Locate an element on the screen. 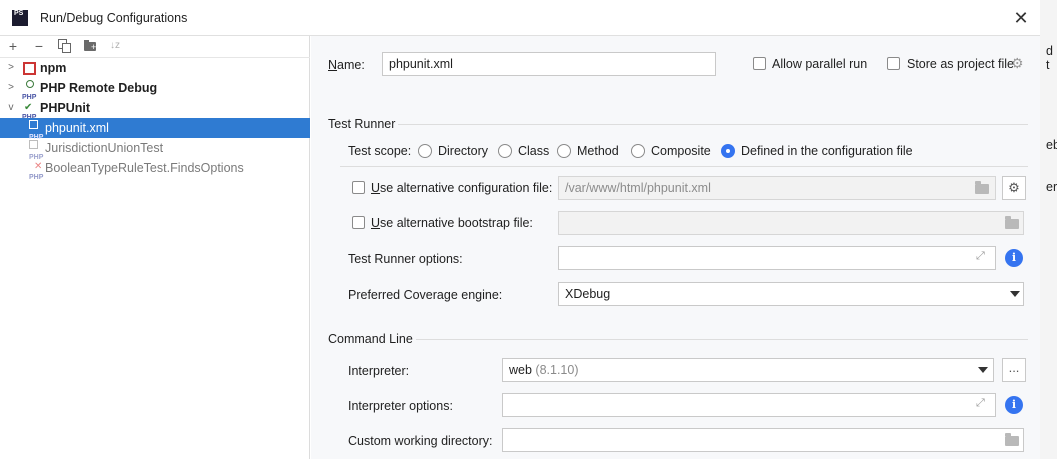  close-icon: ✕ is located at coordinates (1021, 18).